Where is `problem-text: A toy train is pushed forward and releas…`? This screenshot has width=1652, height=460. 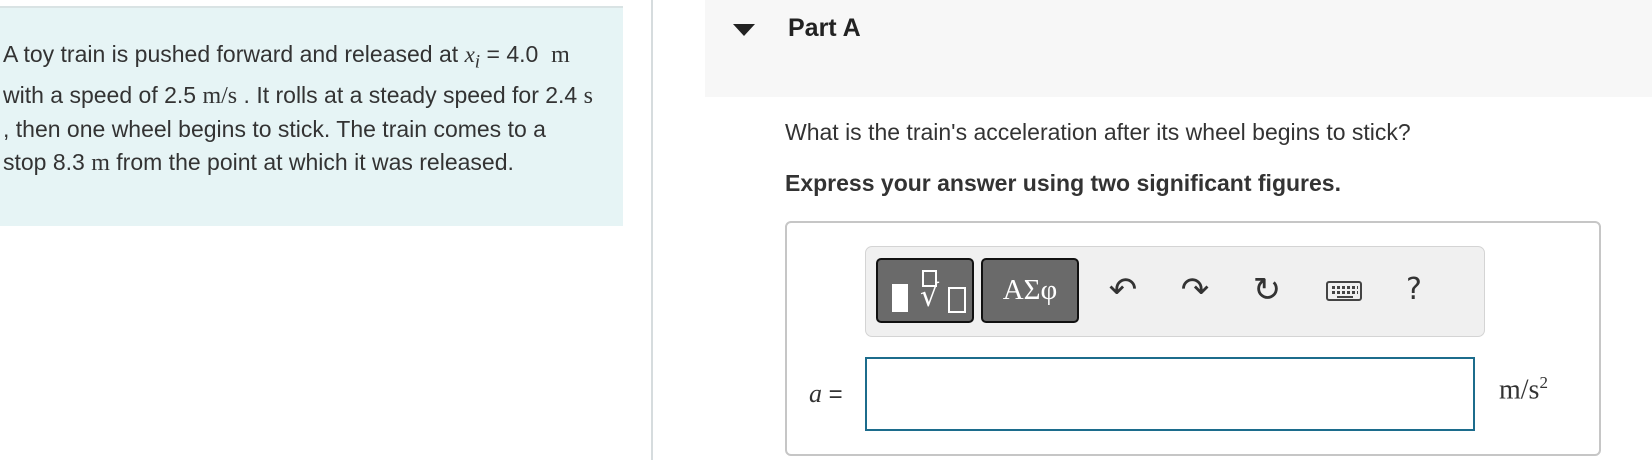
problem-text: A toy train is pushed forward and releas… is located at coordinates (298, 109).